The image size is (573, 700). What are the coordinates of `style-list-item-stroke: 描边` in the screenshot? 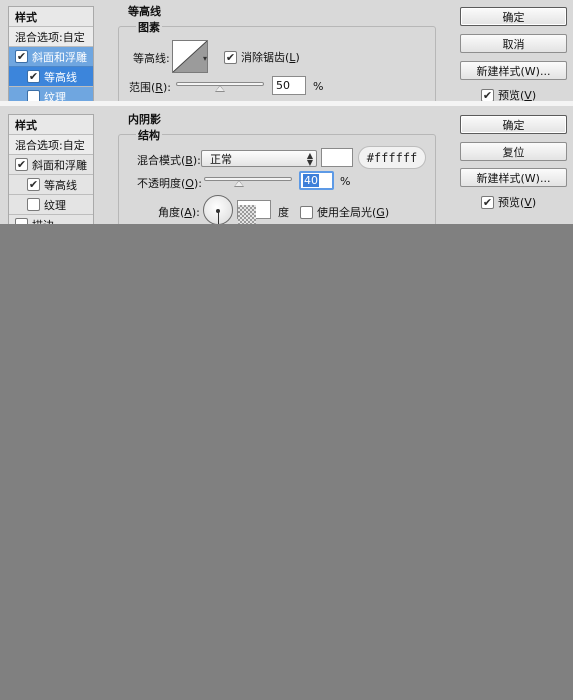 It's located at (51, 219).